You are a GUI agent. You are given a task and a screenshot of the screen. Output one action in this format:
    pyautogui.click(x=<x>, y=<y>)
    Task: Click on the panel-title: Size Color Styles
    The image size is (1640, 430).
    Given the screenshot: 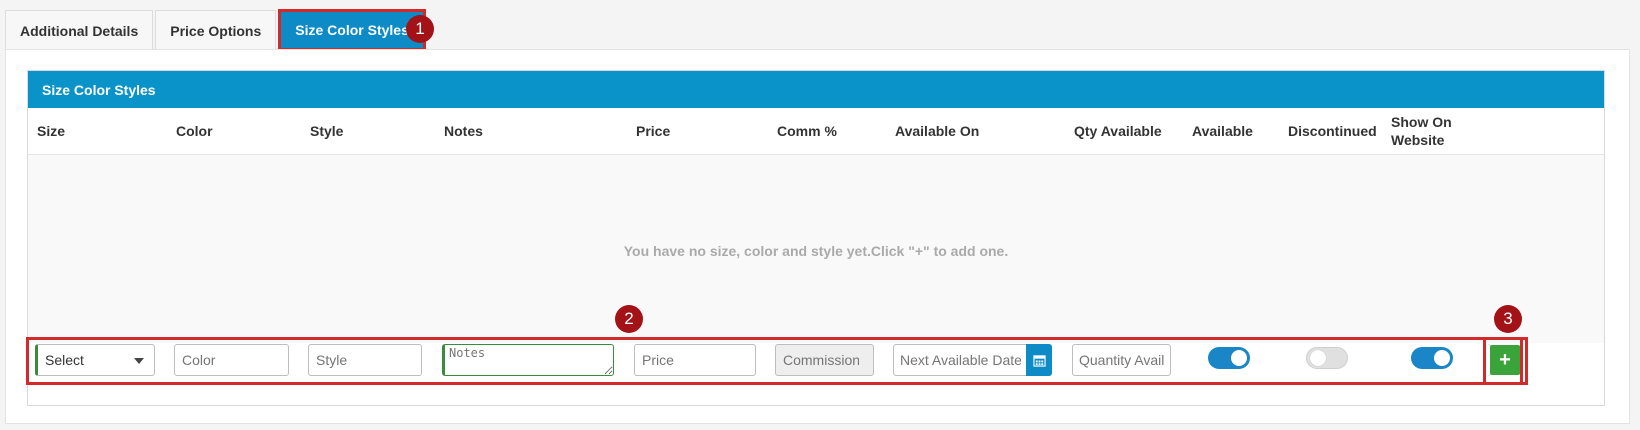 What is the action you would take?
    pyautogui.click(x=816, y=89)
    